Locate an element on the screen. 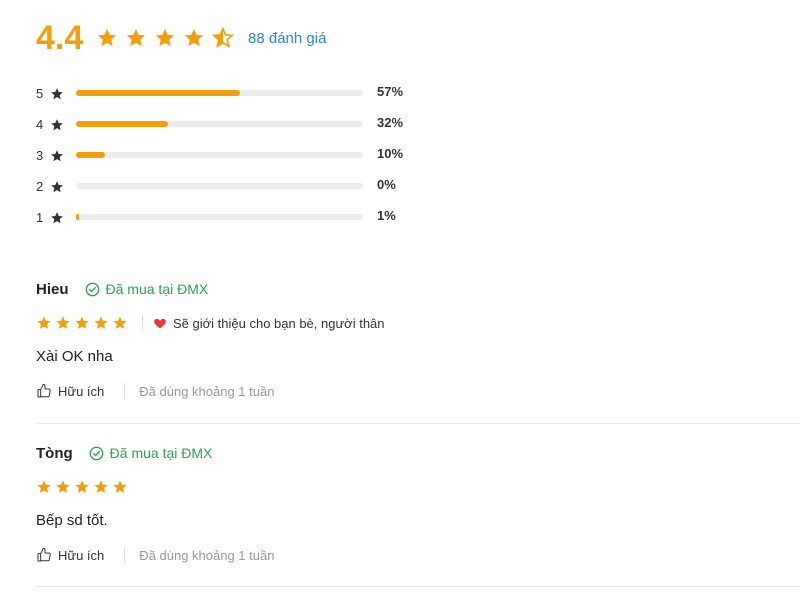 The image size is (800, 600). recommend-note: Sẽ giới thiệu cho bạn bè, người thân is located at coordinates (269, 323).